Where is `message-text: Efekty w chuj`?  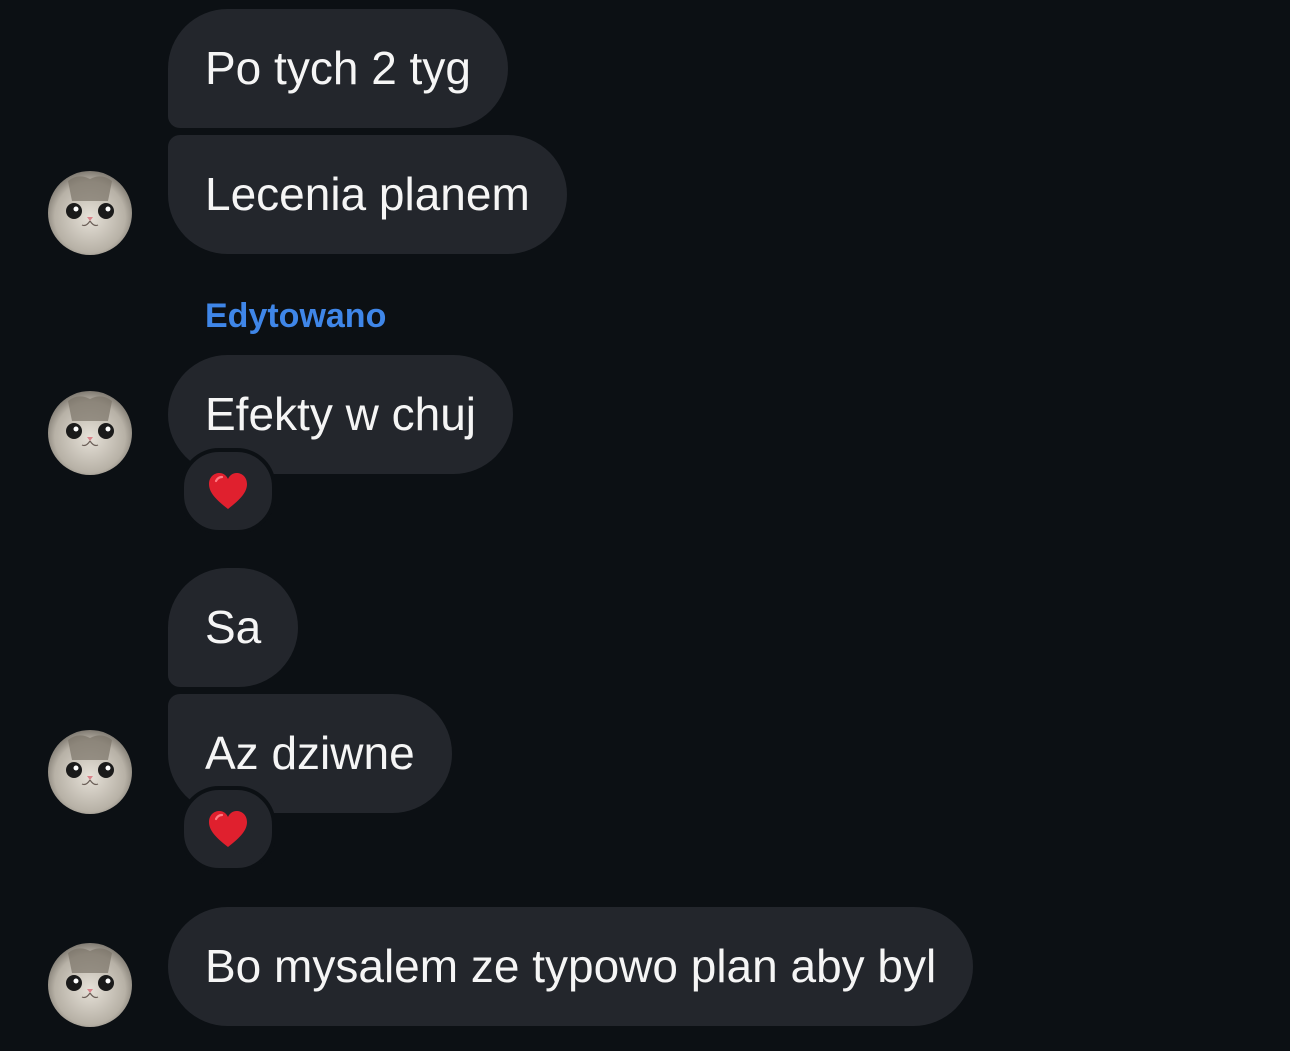 message-text: Efekty w chuj is located at coordinates (340, 414).